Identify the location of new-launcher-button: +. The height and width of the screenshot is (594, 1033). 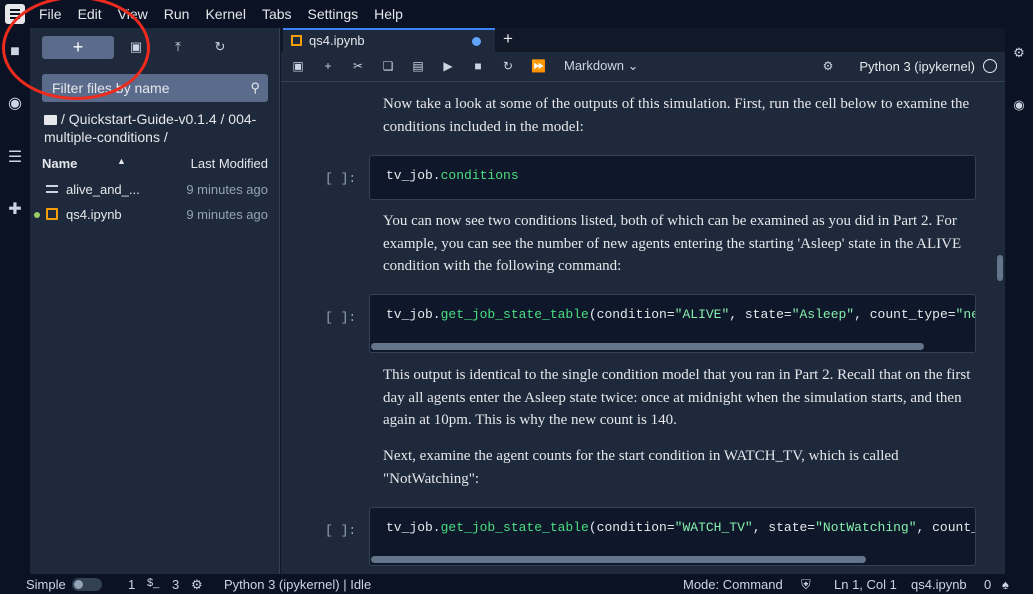
(78, 47).